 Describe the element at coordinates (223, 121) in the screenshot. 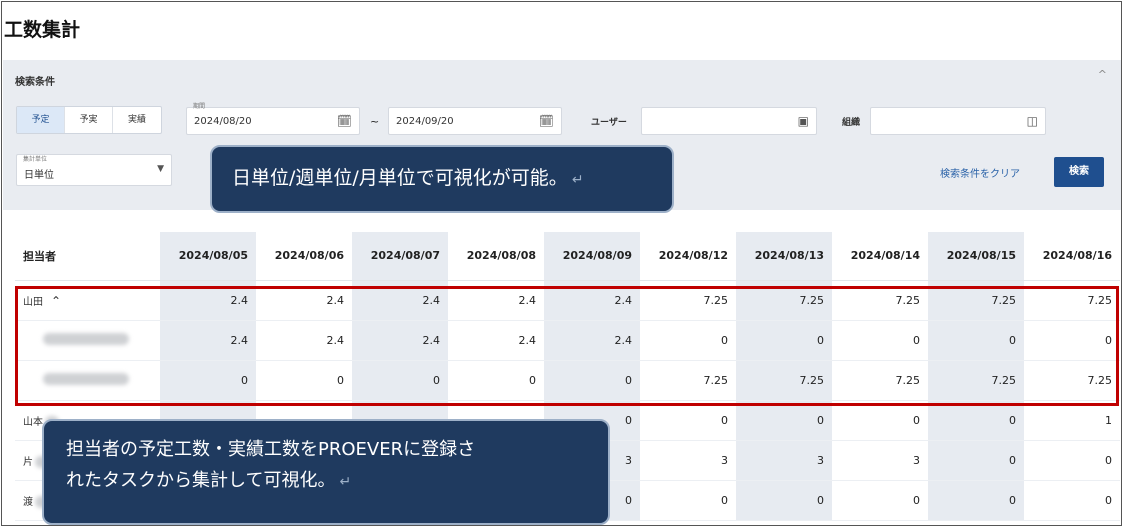

I see `date-from-value: 2024/08/20` at that location.